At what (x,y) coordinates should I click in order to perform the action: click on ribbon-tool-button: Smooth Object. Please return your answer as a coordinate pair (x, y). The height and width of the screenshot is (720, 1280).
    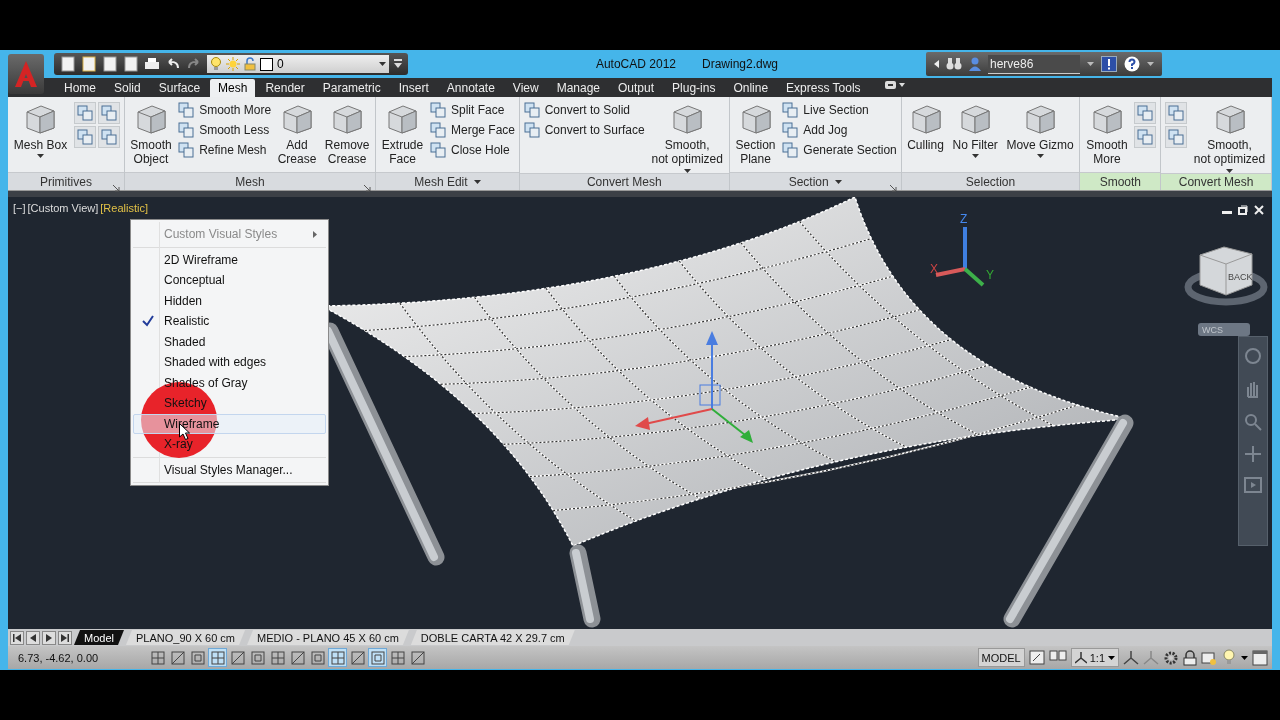
    Looking at the image, I should click on (151, 134).